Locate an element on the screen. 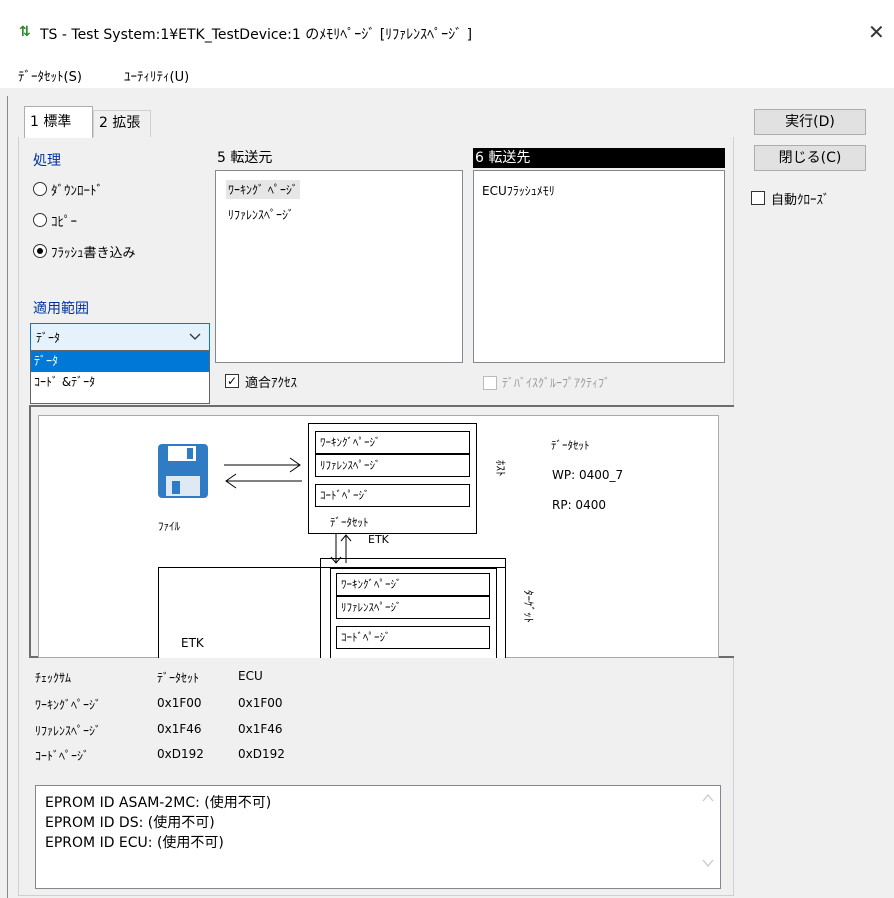 The image size is (894, 898). scope-option-code-data: ｺｰﾄﾞ &ﾃﾞｰﾀ is located at coordinates (120, 382).